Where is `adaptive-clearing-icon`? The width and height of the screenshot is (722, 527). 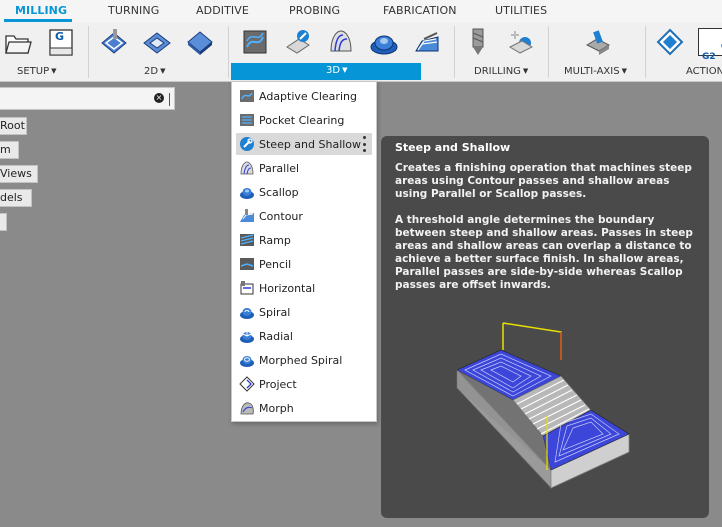
adaptive-clearing-icon is located at coordinates (247, 96).